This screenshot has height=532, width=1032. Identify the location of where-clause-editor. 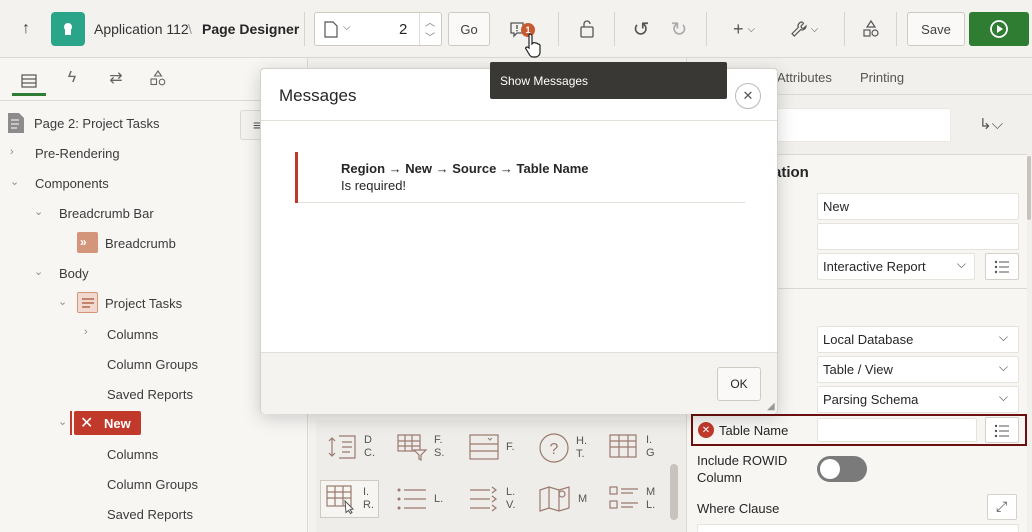
(858, 528).